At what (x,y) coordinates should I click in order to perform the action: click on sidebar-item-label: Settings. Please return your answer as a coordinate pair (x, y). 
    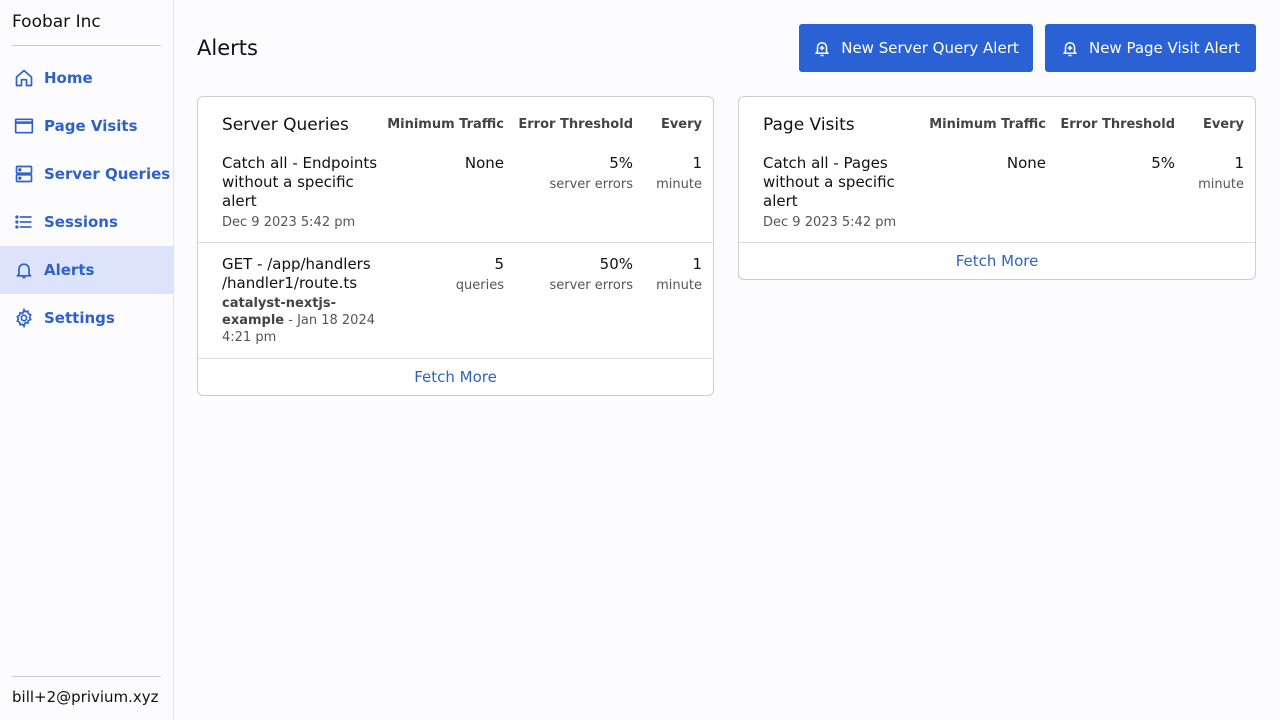
    Looking at the image, I should click on (79, 318).